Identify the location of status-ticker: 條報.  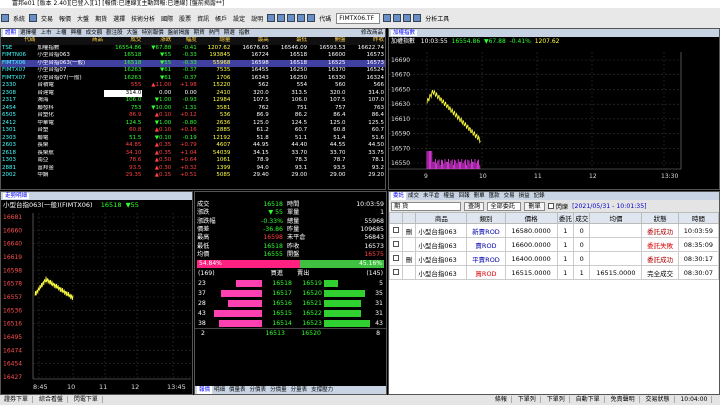
(501, 399).